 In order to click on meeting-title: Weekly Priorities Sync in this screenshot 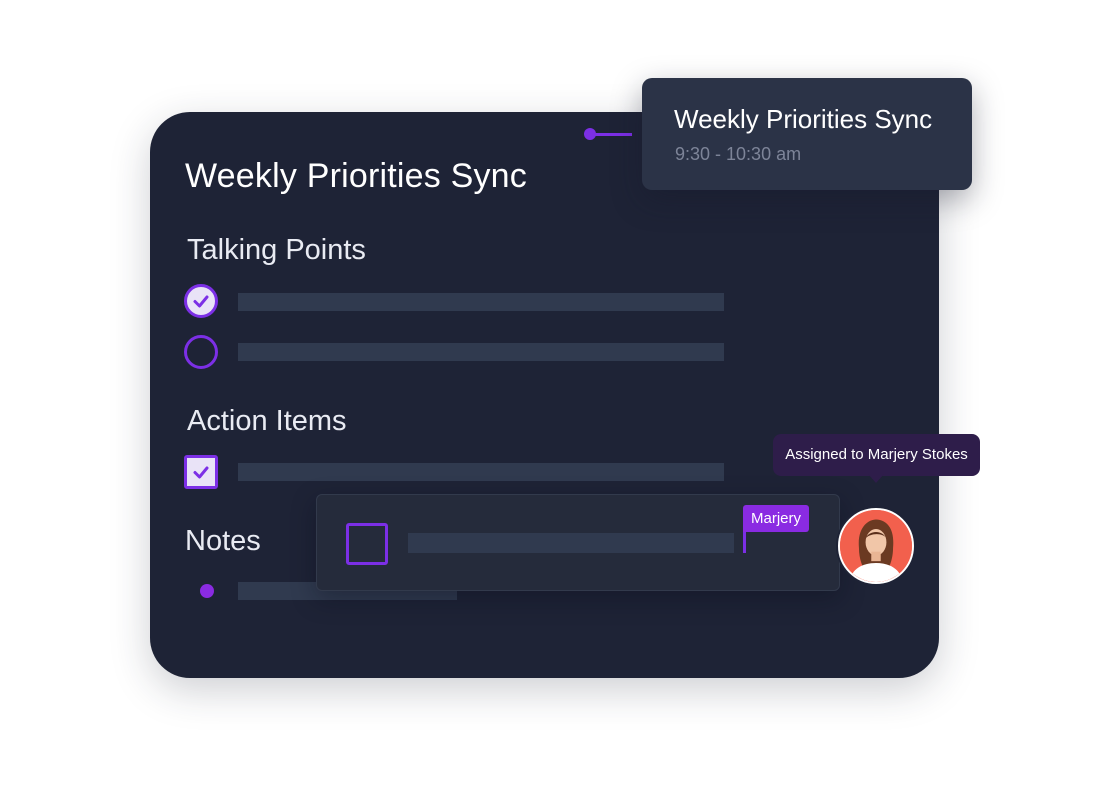, I will do `click(356, 176)`.